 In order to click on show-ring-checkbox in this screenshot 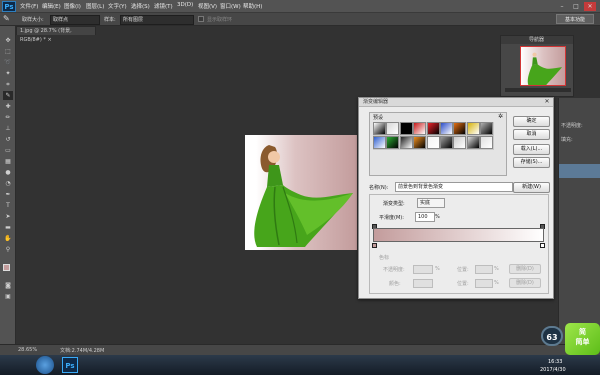, I will do `click(201, 19)`.